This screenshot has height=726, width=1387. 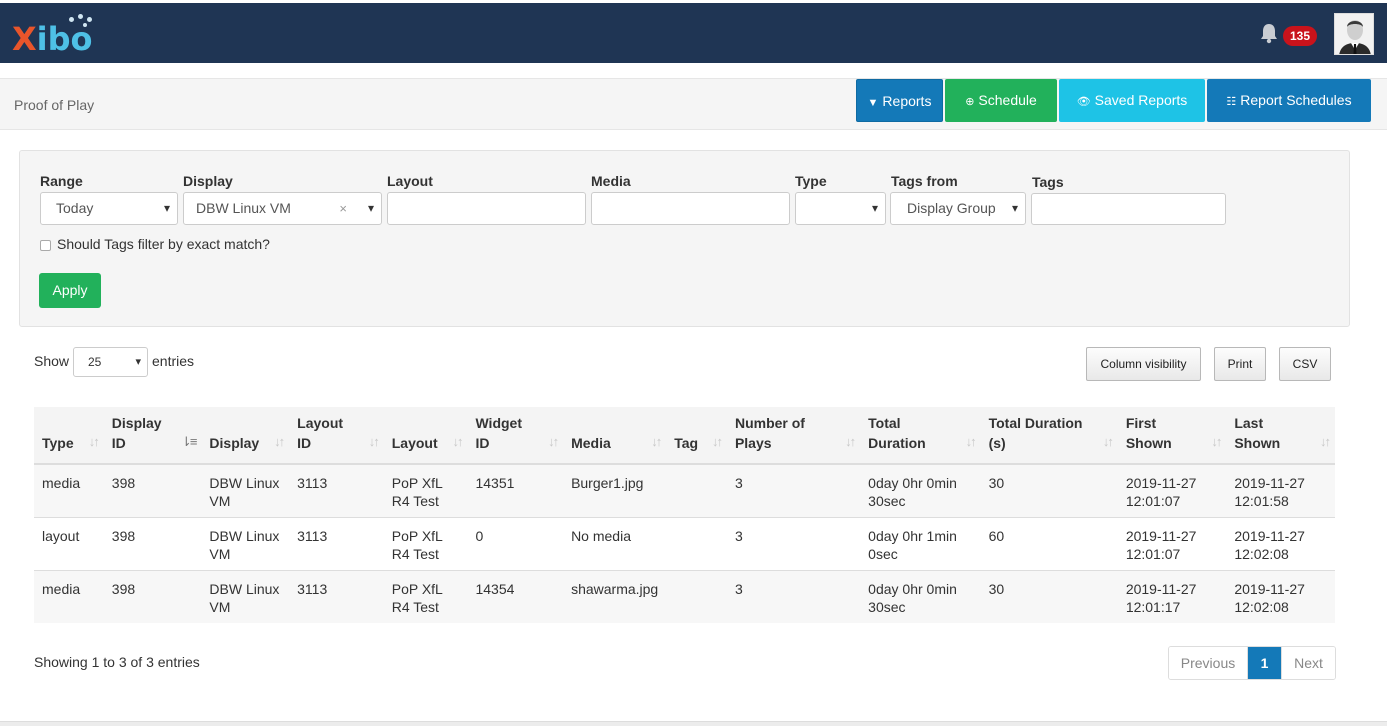 What do you see at coordinates (920, 596) in the screenshot?
I see `table-cell: 0day 0hr 0min 30sec` at bounding box center [920, 596].